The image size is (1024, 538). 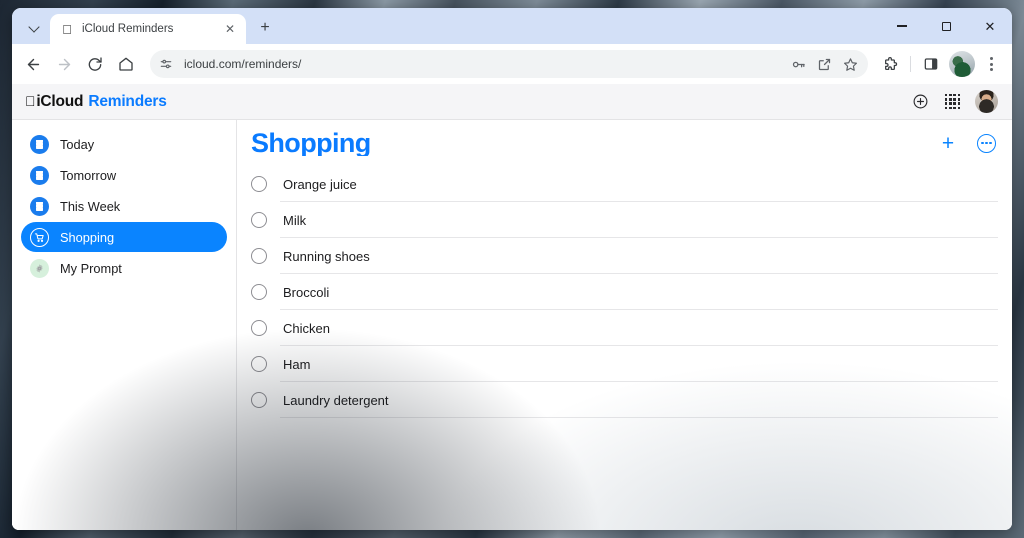 I want to click on maximize-icon, so click(x=946, y=26).